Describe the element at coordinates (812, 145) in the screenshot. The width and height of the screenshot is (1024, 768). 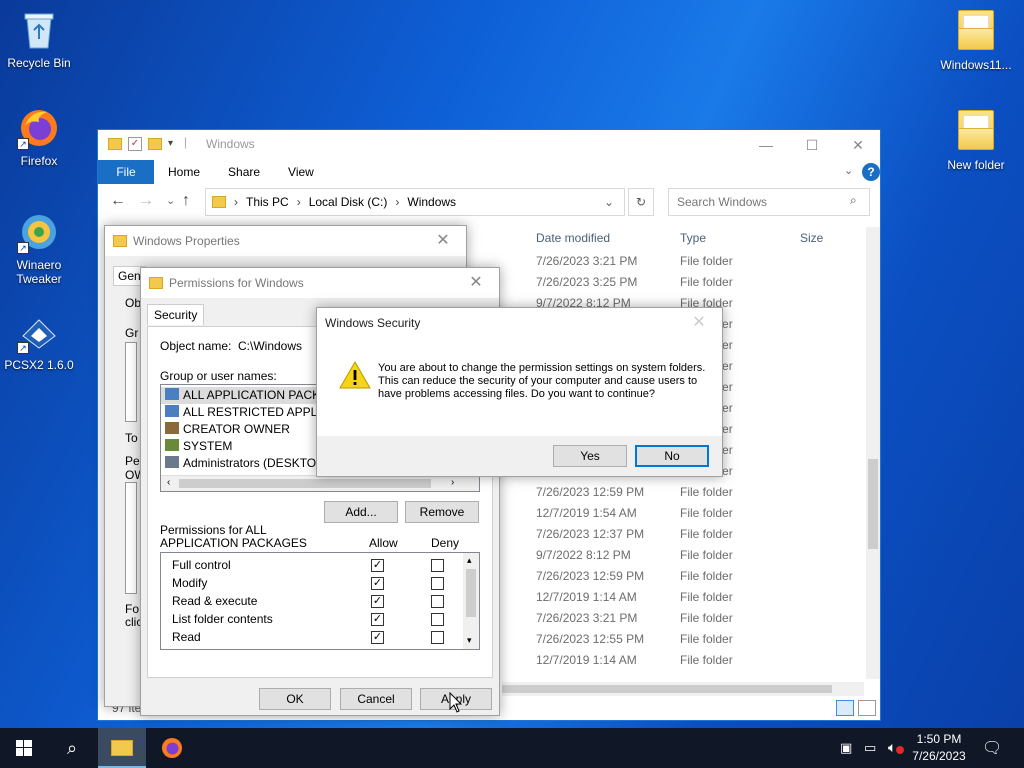
I see `maximize-button: ☐` at that location.